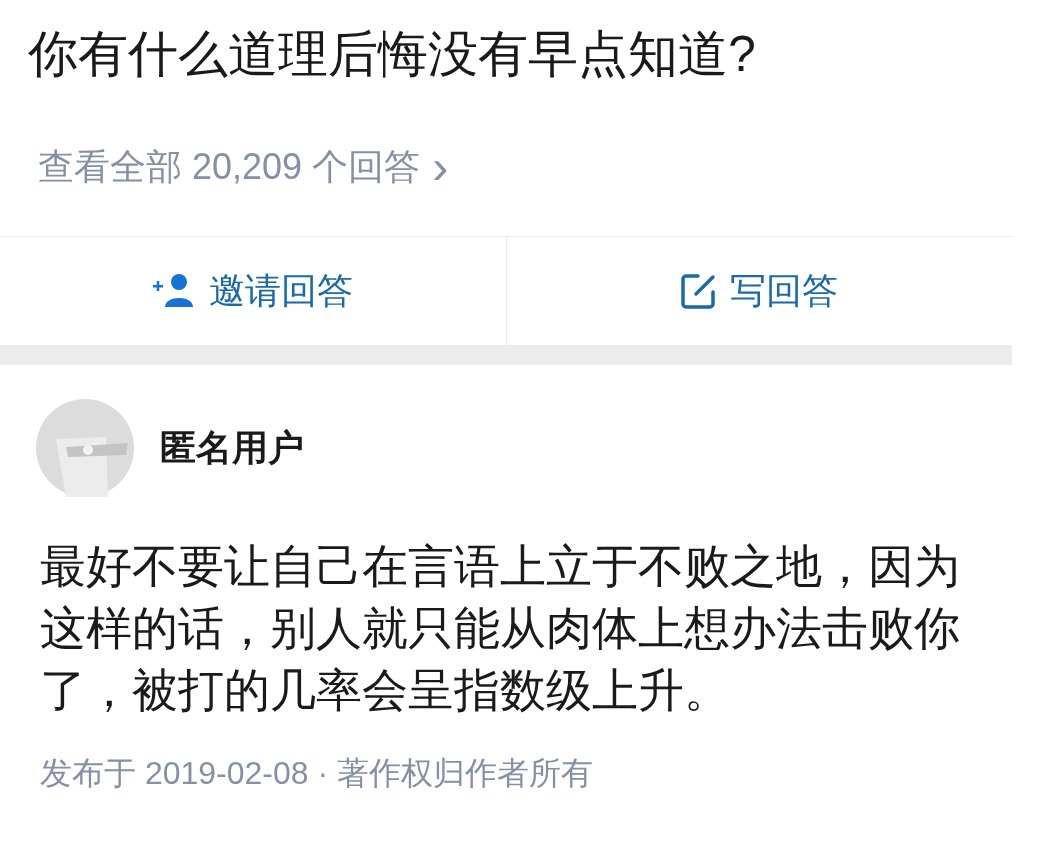 The height and width of the screenshot is (854, 1064). What do you see at coordinates (316, 773) in the screenshot?
I see `answer-meta: 发布于 2019-02-08 · 著作权归作者所有` at bounding box center [316, 773].